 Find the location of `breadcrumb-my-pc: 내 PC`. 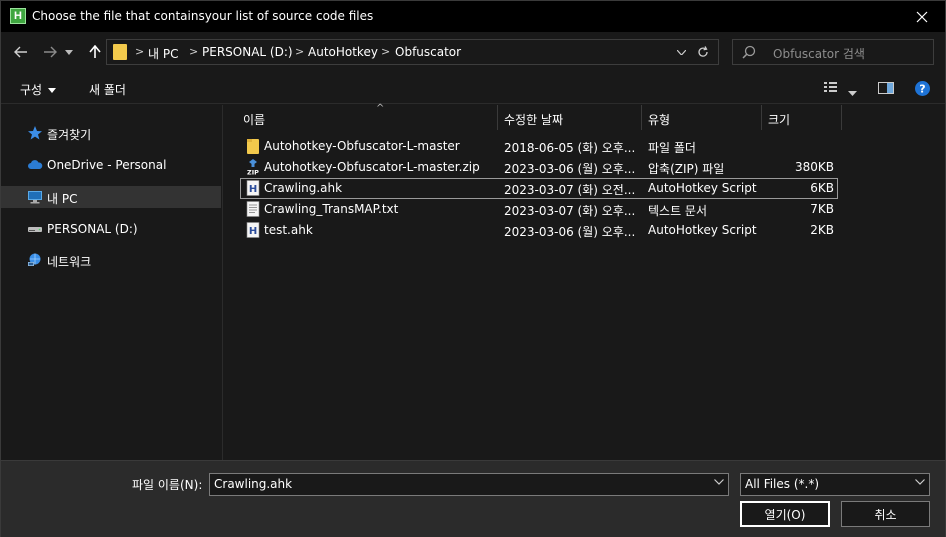

breadcrumb-my-pc: 내 PC is located at coordinates (163, 53).